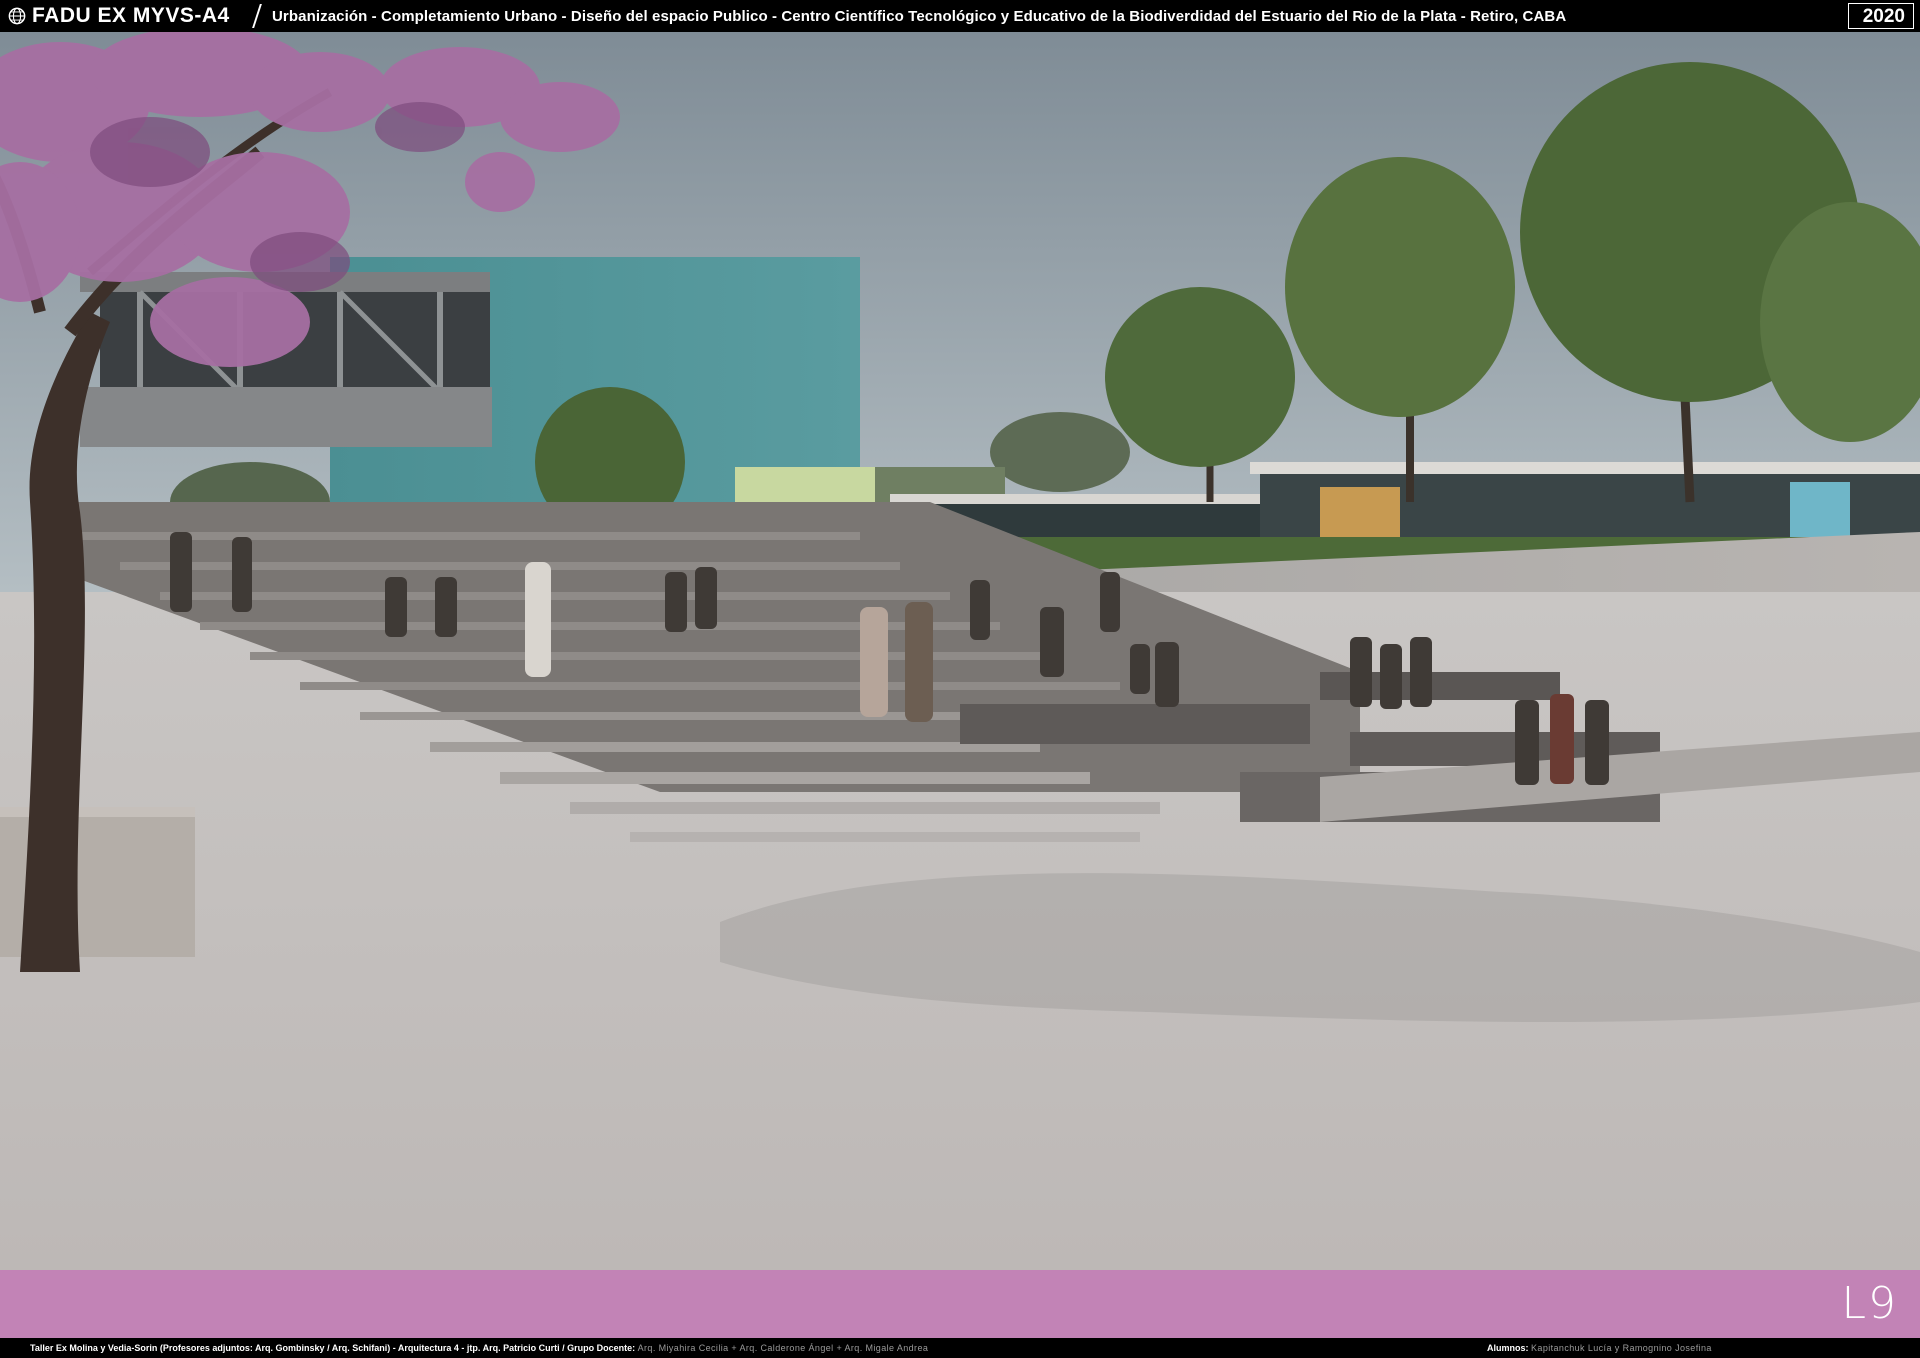 This screenshot has height=1358, width=1920. Describe the element at coordinates (960, 1304) in the screenshot. I see `sheet-band: L9` at that location.